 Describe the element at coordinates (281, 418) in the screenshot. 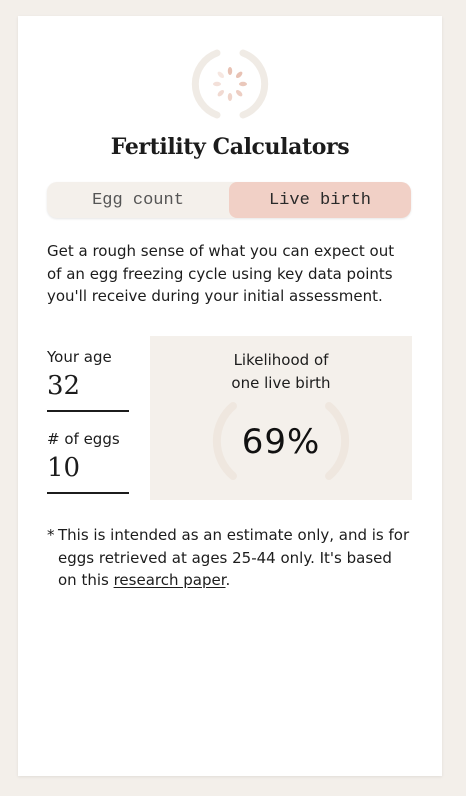

I see `result-panel: Likelihood of one live birth 69%` at that location.